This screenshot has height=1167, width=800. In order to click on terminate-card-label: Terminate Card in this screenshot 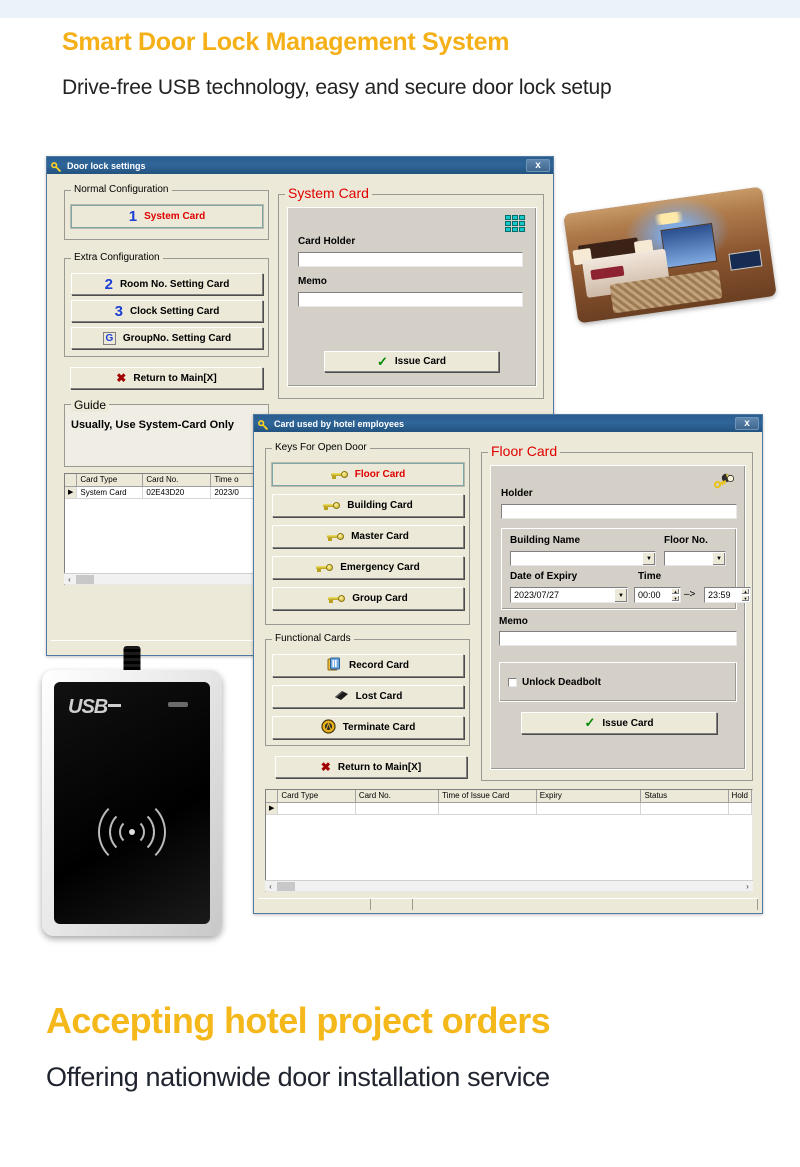, I will do `click(379, 727)`.